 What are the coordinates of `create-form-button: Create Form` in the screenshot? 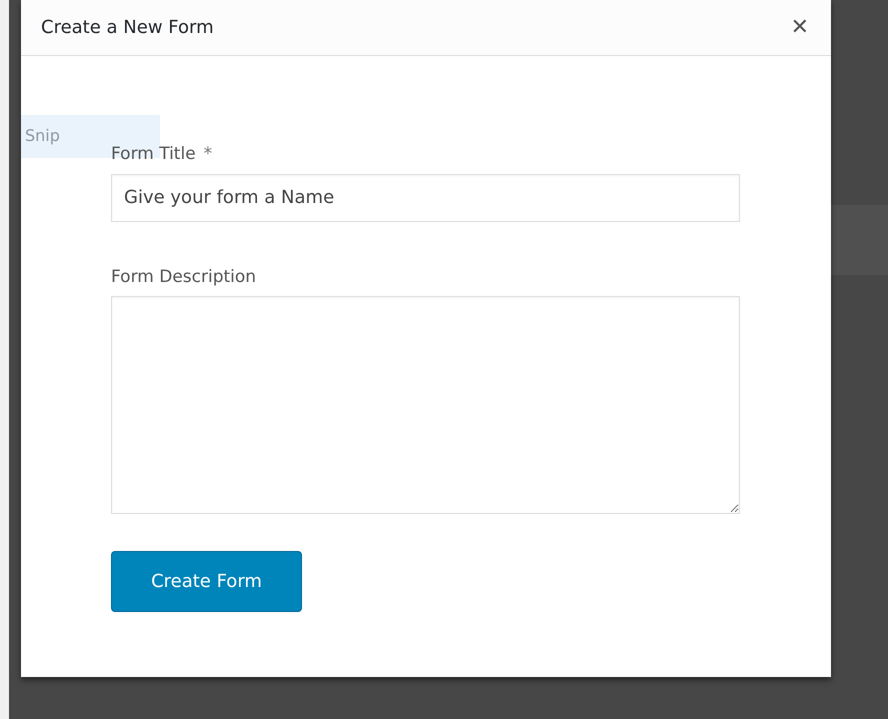 It's located at (206, 581).